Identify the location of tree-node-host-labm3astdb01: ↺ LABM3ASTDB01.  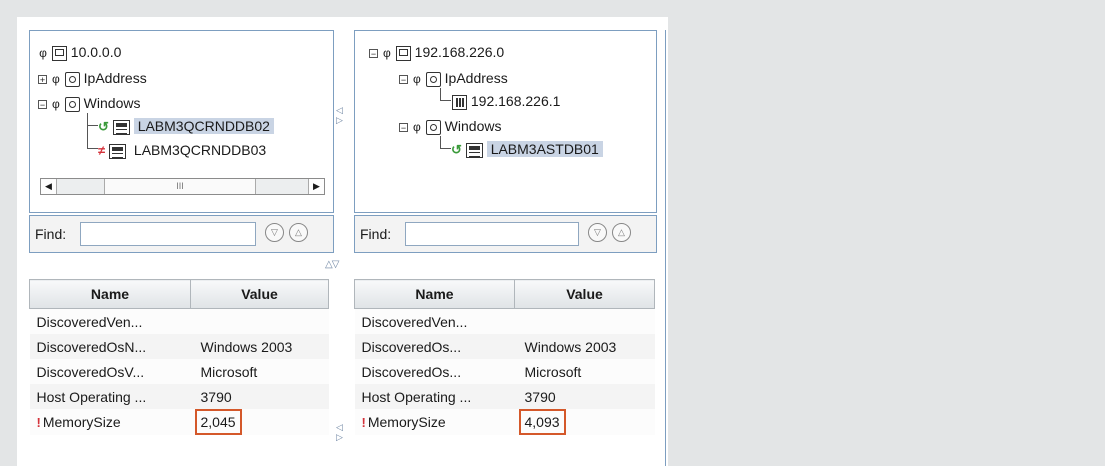
(527, 149).